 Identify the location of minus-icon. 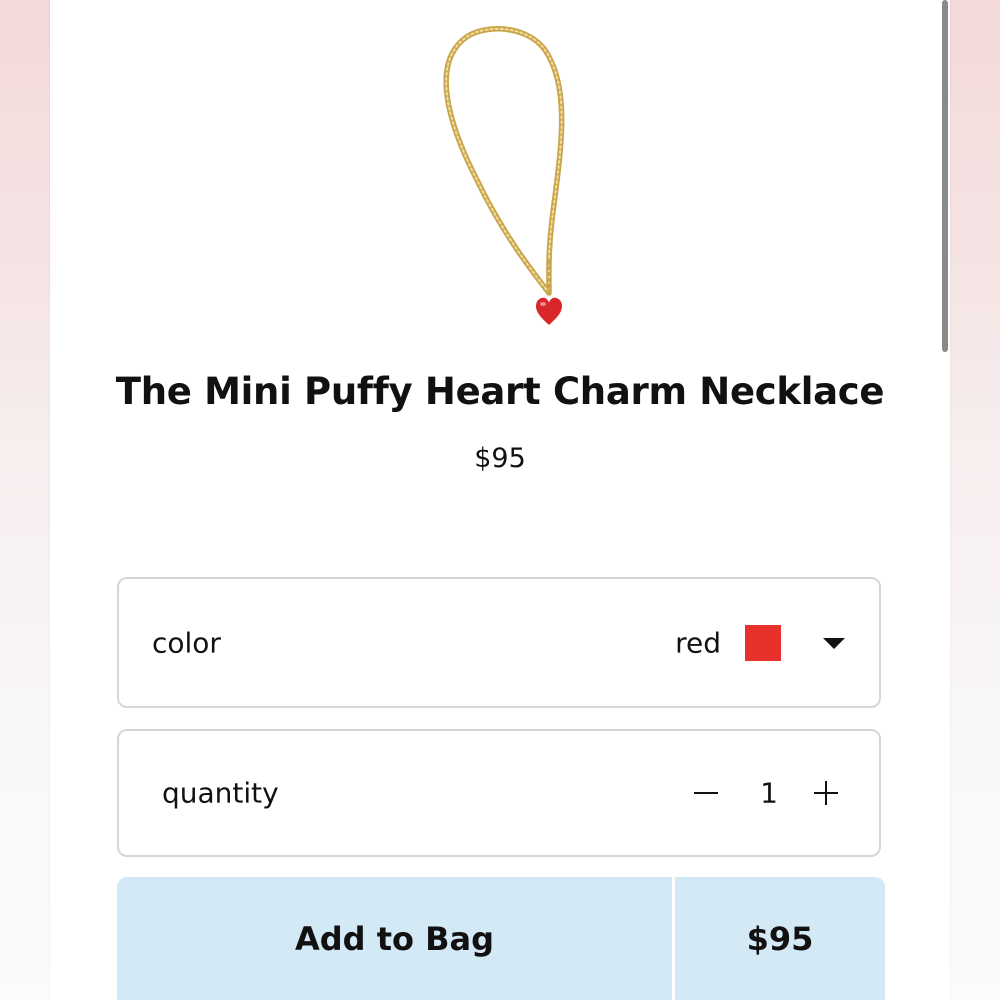
(706, 793).